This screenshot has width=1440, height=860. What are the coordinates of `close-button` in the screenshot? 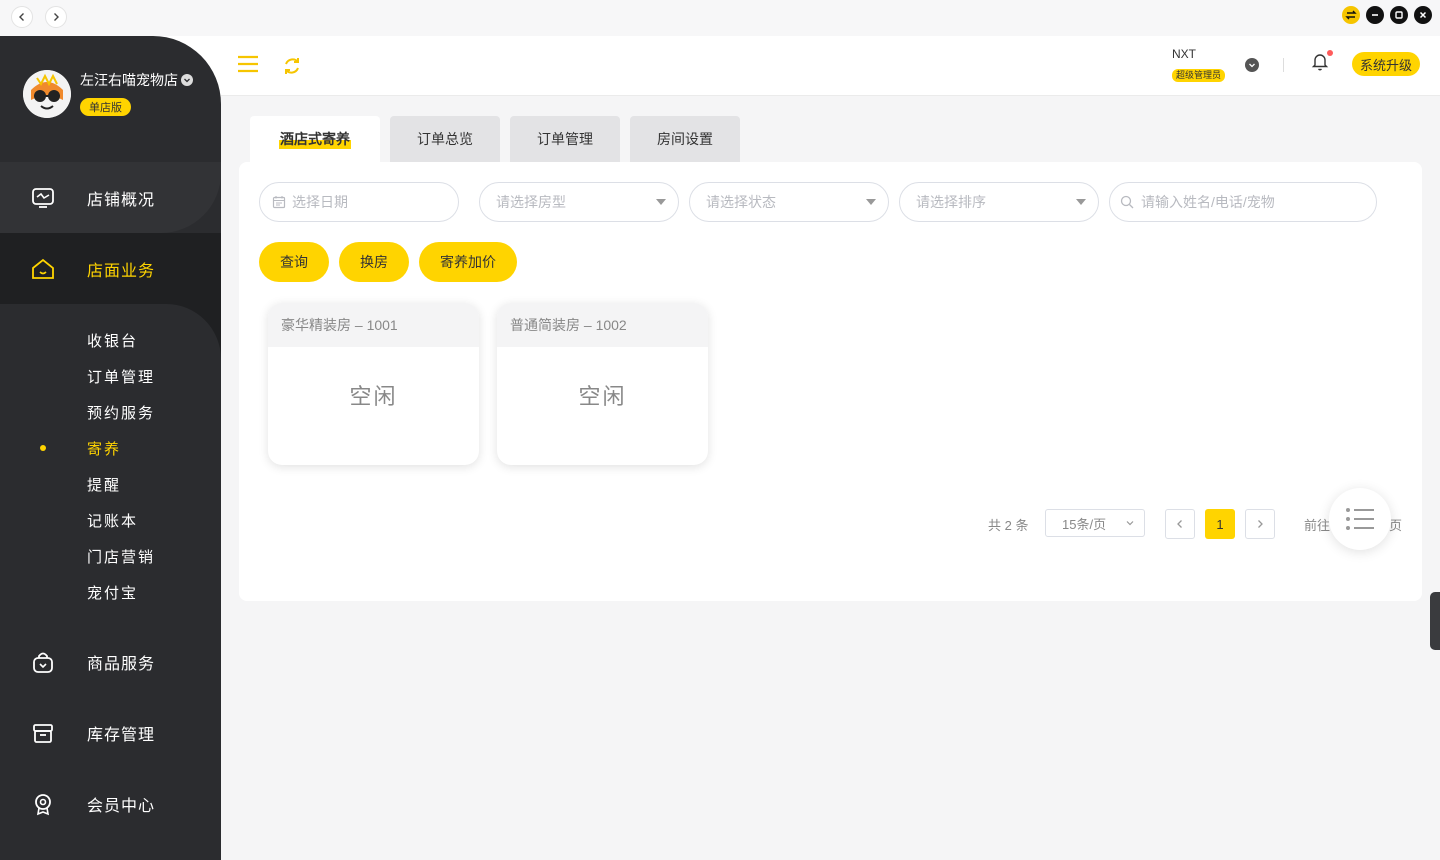 It's located at (1423, 15).